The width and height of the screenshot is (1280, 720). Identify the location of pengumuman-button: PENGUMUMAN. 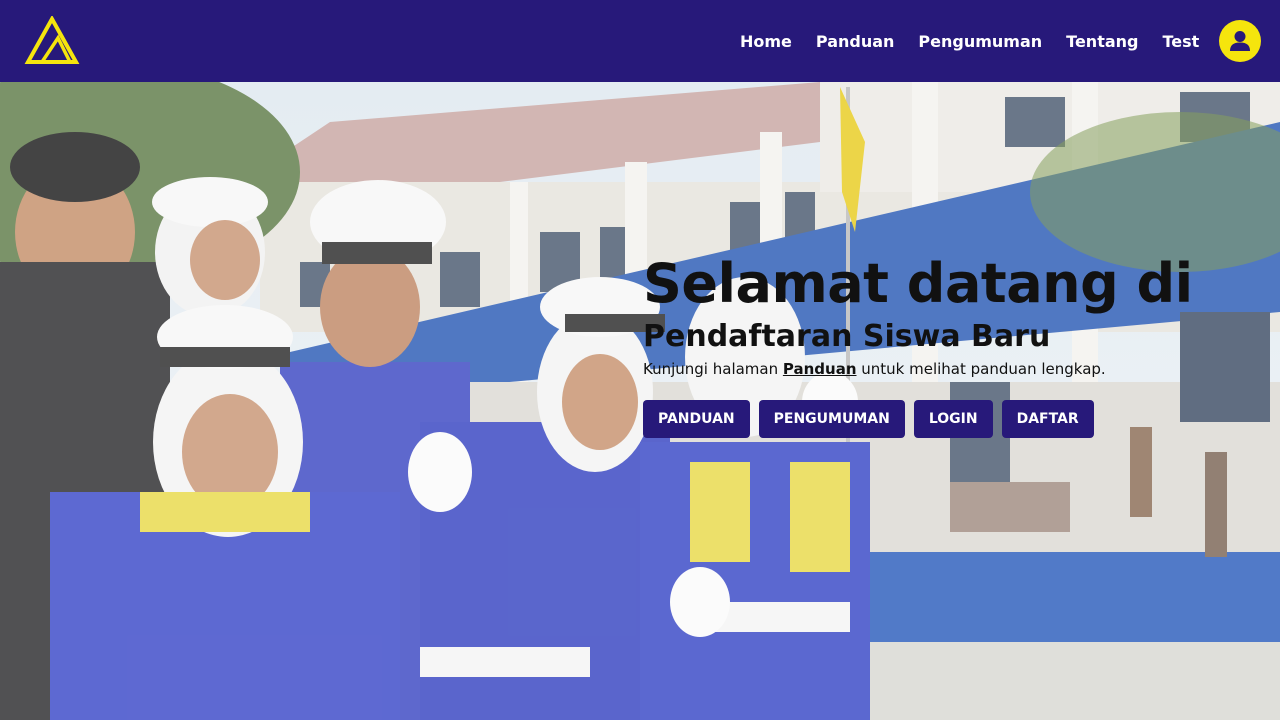
(831, 419).